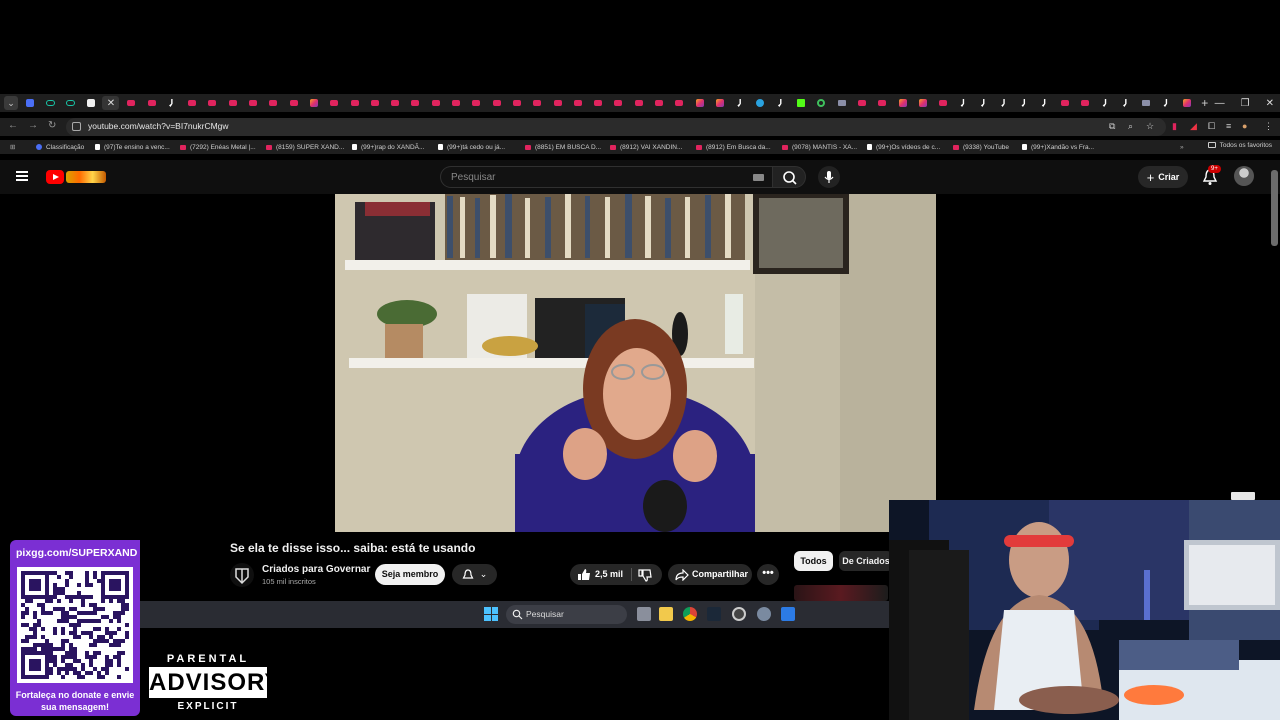 Image resolution: width=1280 pixels, height=720 pixels. I want to click on tab-active: ✕, so click(111, 103).